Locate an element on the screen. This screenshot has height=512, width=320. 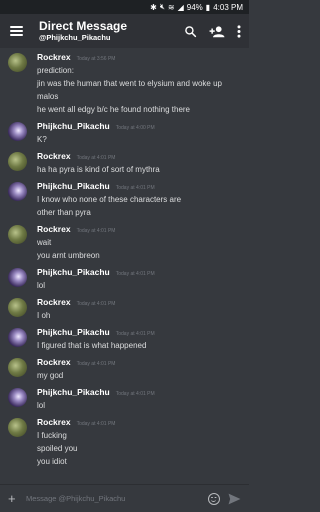
status-bar: ✱ 🔇︎ ≋ ◢ 94% ▮ 4:03 PM is located at coordinates (124, 7).